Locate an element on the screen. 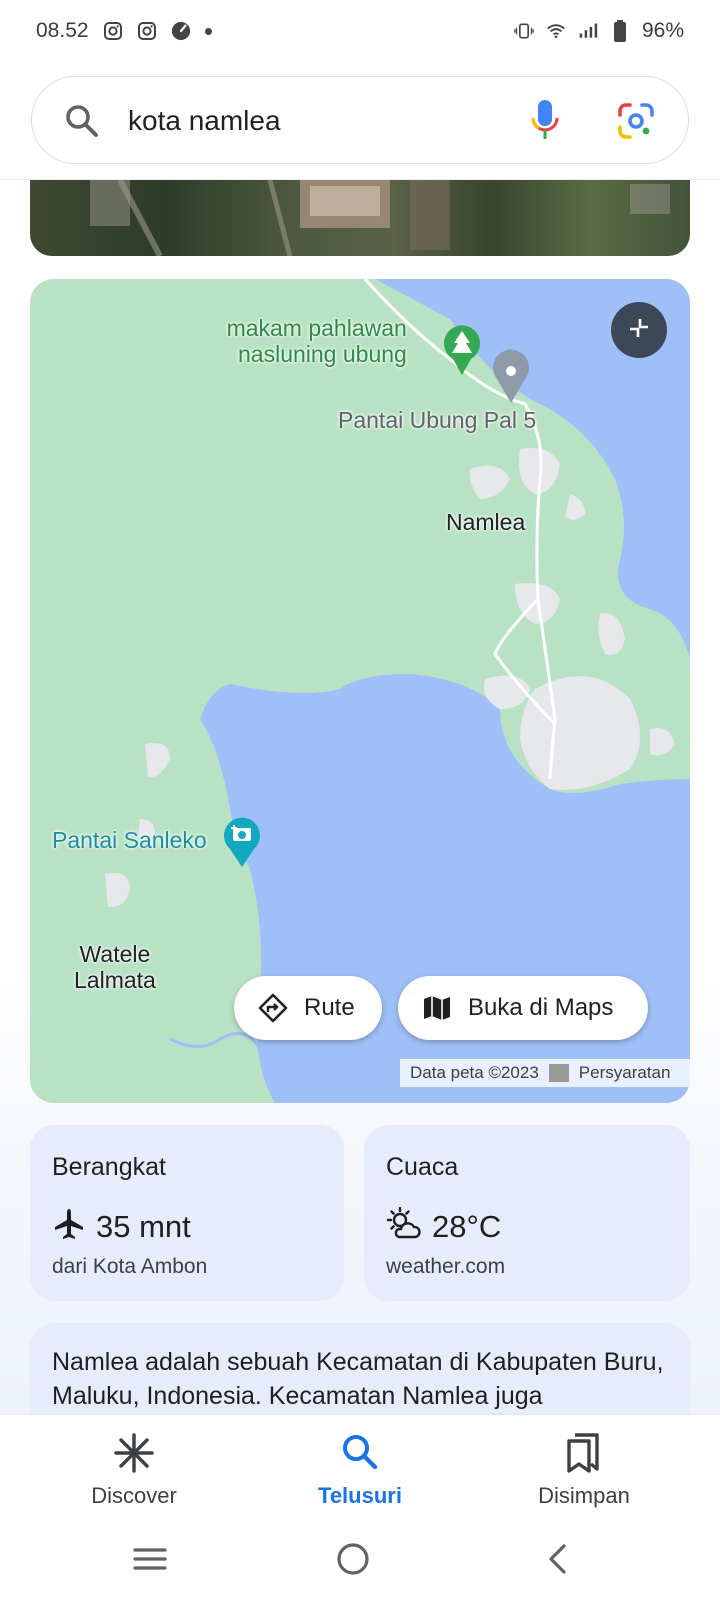 Image resolution: width=720 pixels, height=1600 pixels. battery-level: 96% is located at coordinates (662, 30).